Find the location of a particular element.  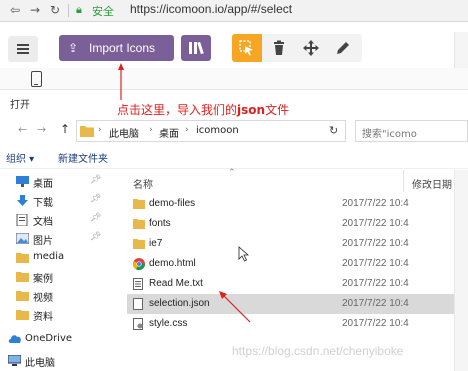

import-icons-label: Import Icons is located at coordinates (122, 48).